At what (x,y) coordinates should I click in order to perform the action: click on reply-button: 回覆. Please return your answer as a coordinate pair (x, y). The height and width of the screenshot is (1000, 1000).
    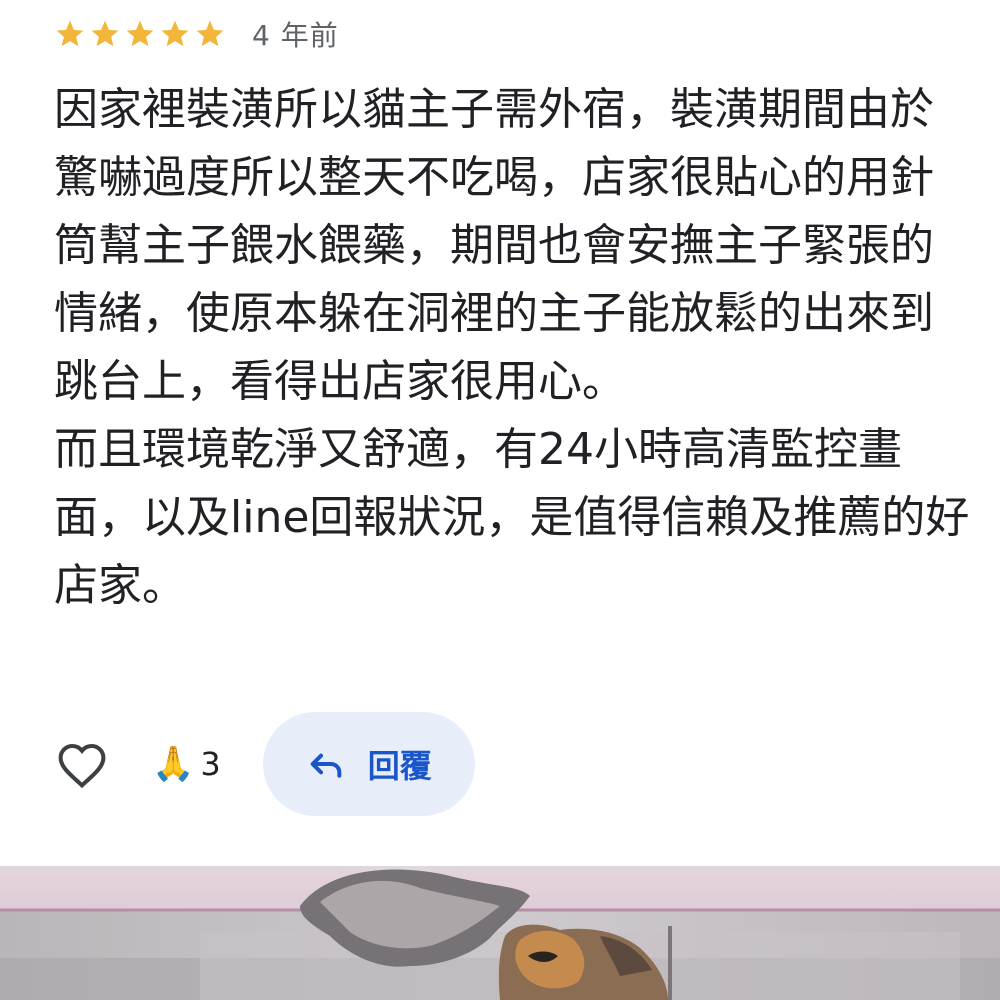
    Looking at the image, I should click on (368, 764).